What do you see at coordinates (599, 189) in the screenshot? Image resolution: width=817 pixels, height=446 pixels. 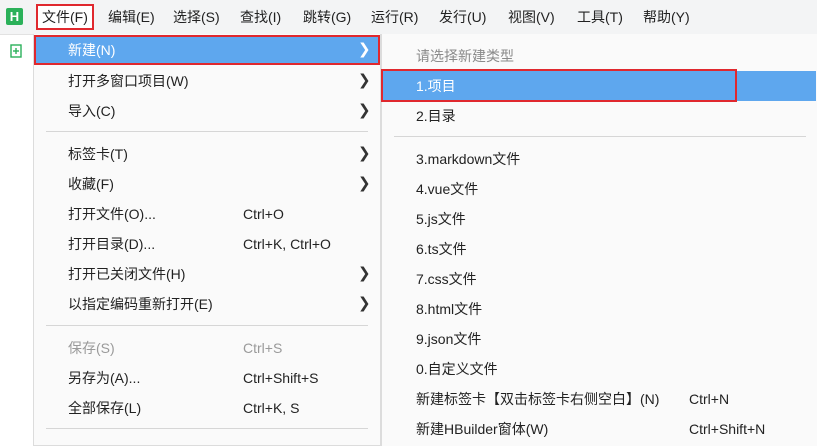 I see `submenu-item-vue: 4.vue文件` at bounding box center [599, 189].